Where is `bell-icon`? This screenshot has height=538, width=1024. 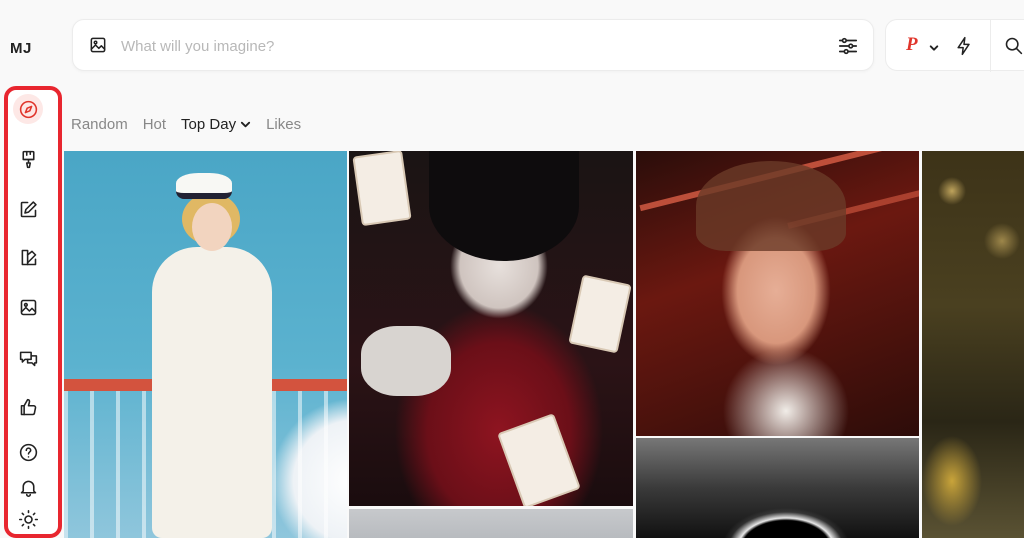
bell-icon is located at coordinates (28, 488).